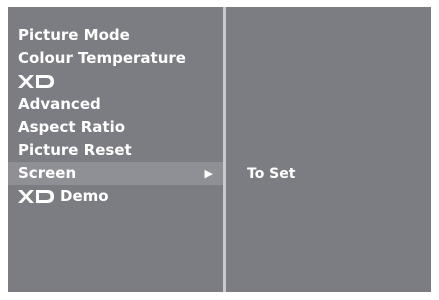 The width and height of the screenshot is (439, 300). I want to click on menu-item-label: Screen, so click(47, 173).